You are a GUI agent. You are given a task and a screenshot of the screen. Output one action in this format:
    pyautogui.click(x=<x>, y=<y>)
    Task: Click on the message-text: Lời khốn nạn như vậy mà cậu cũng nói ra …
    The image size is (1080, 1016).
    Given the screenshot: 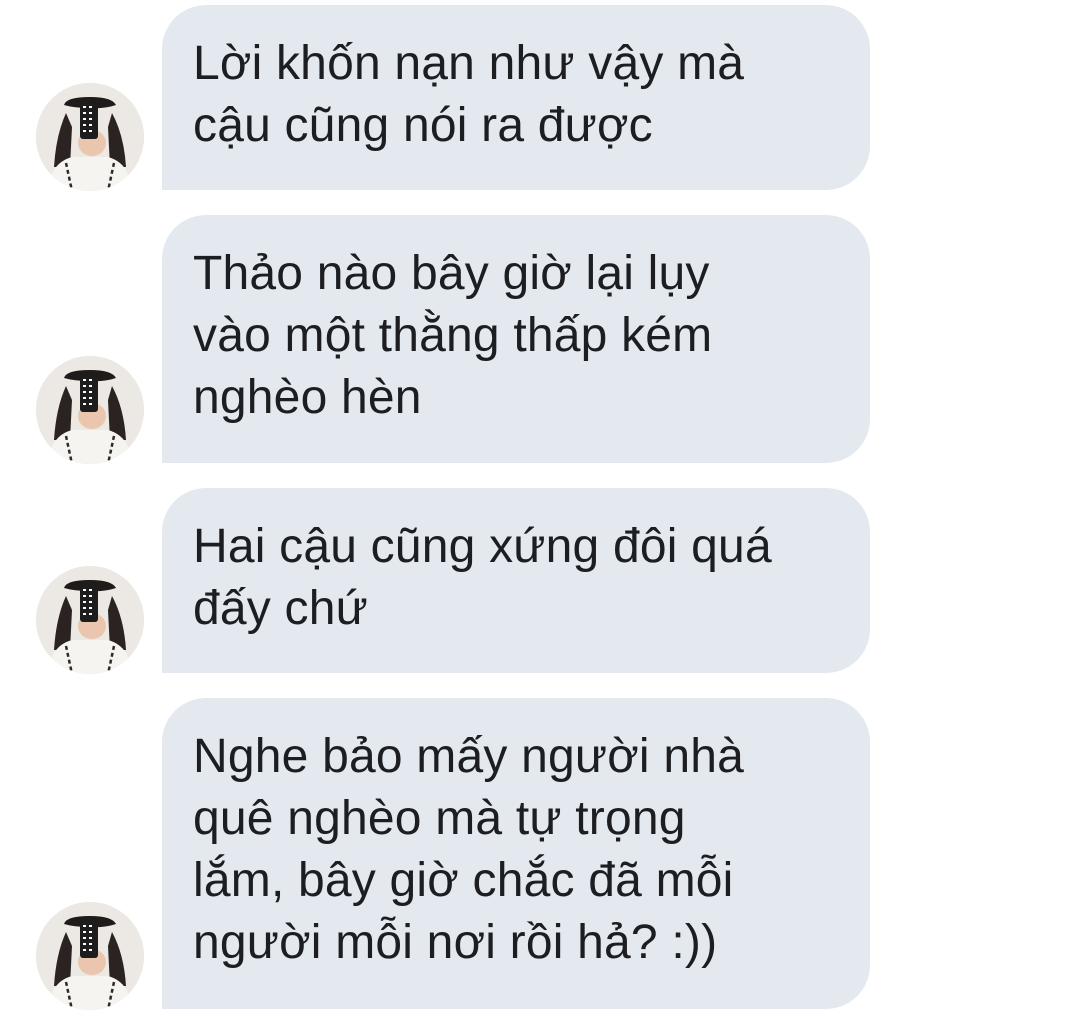 What is the action you would take?
    pyautogui.click(x=469, y=94)
    